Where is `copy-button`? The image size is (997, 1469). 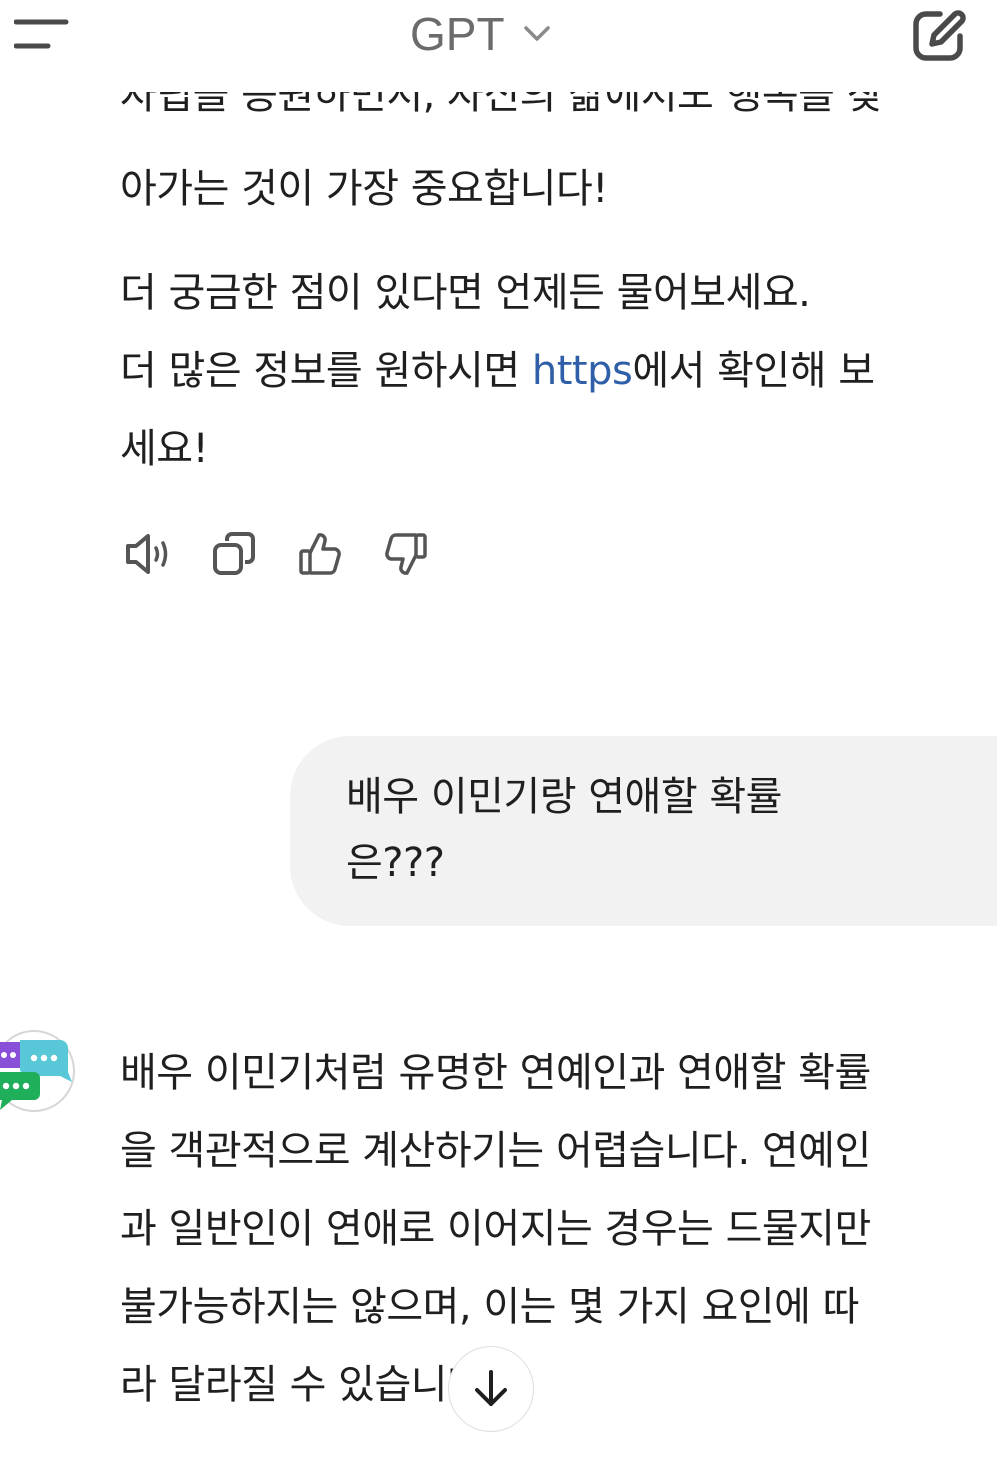
copy-button is located at coordinates (234, 554).